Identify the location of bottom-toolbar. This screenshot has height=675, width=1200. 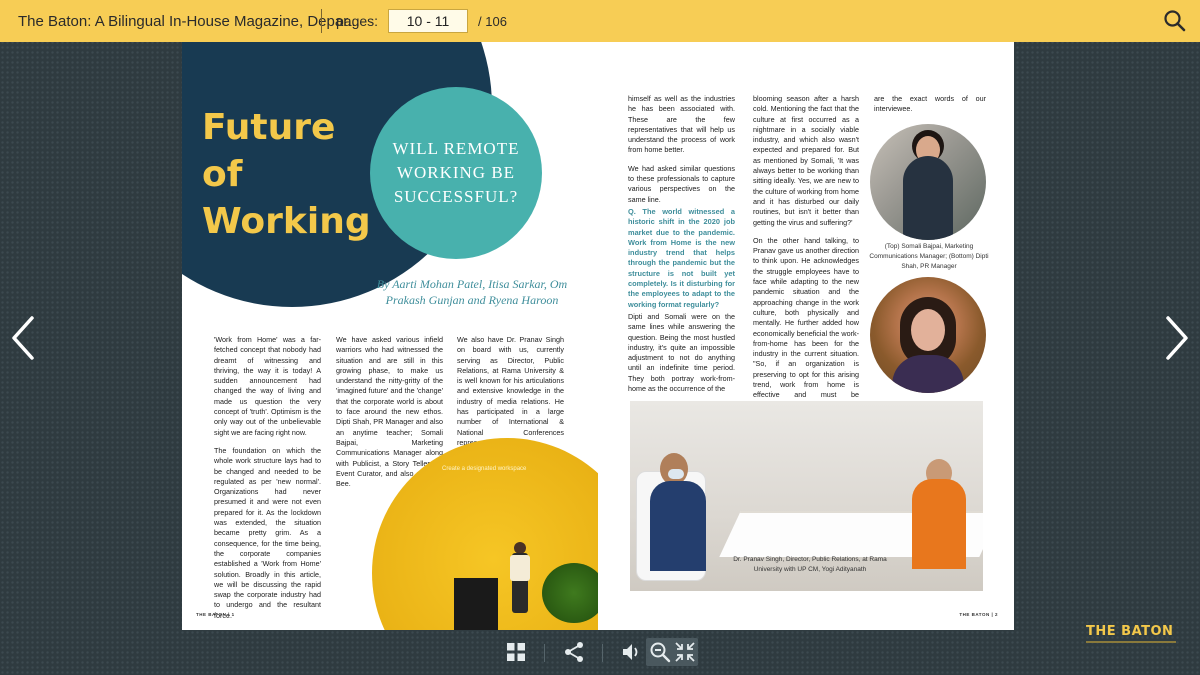
(600, 652).